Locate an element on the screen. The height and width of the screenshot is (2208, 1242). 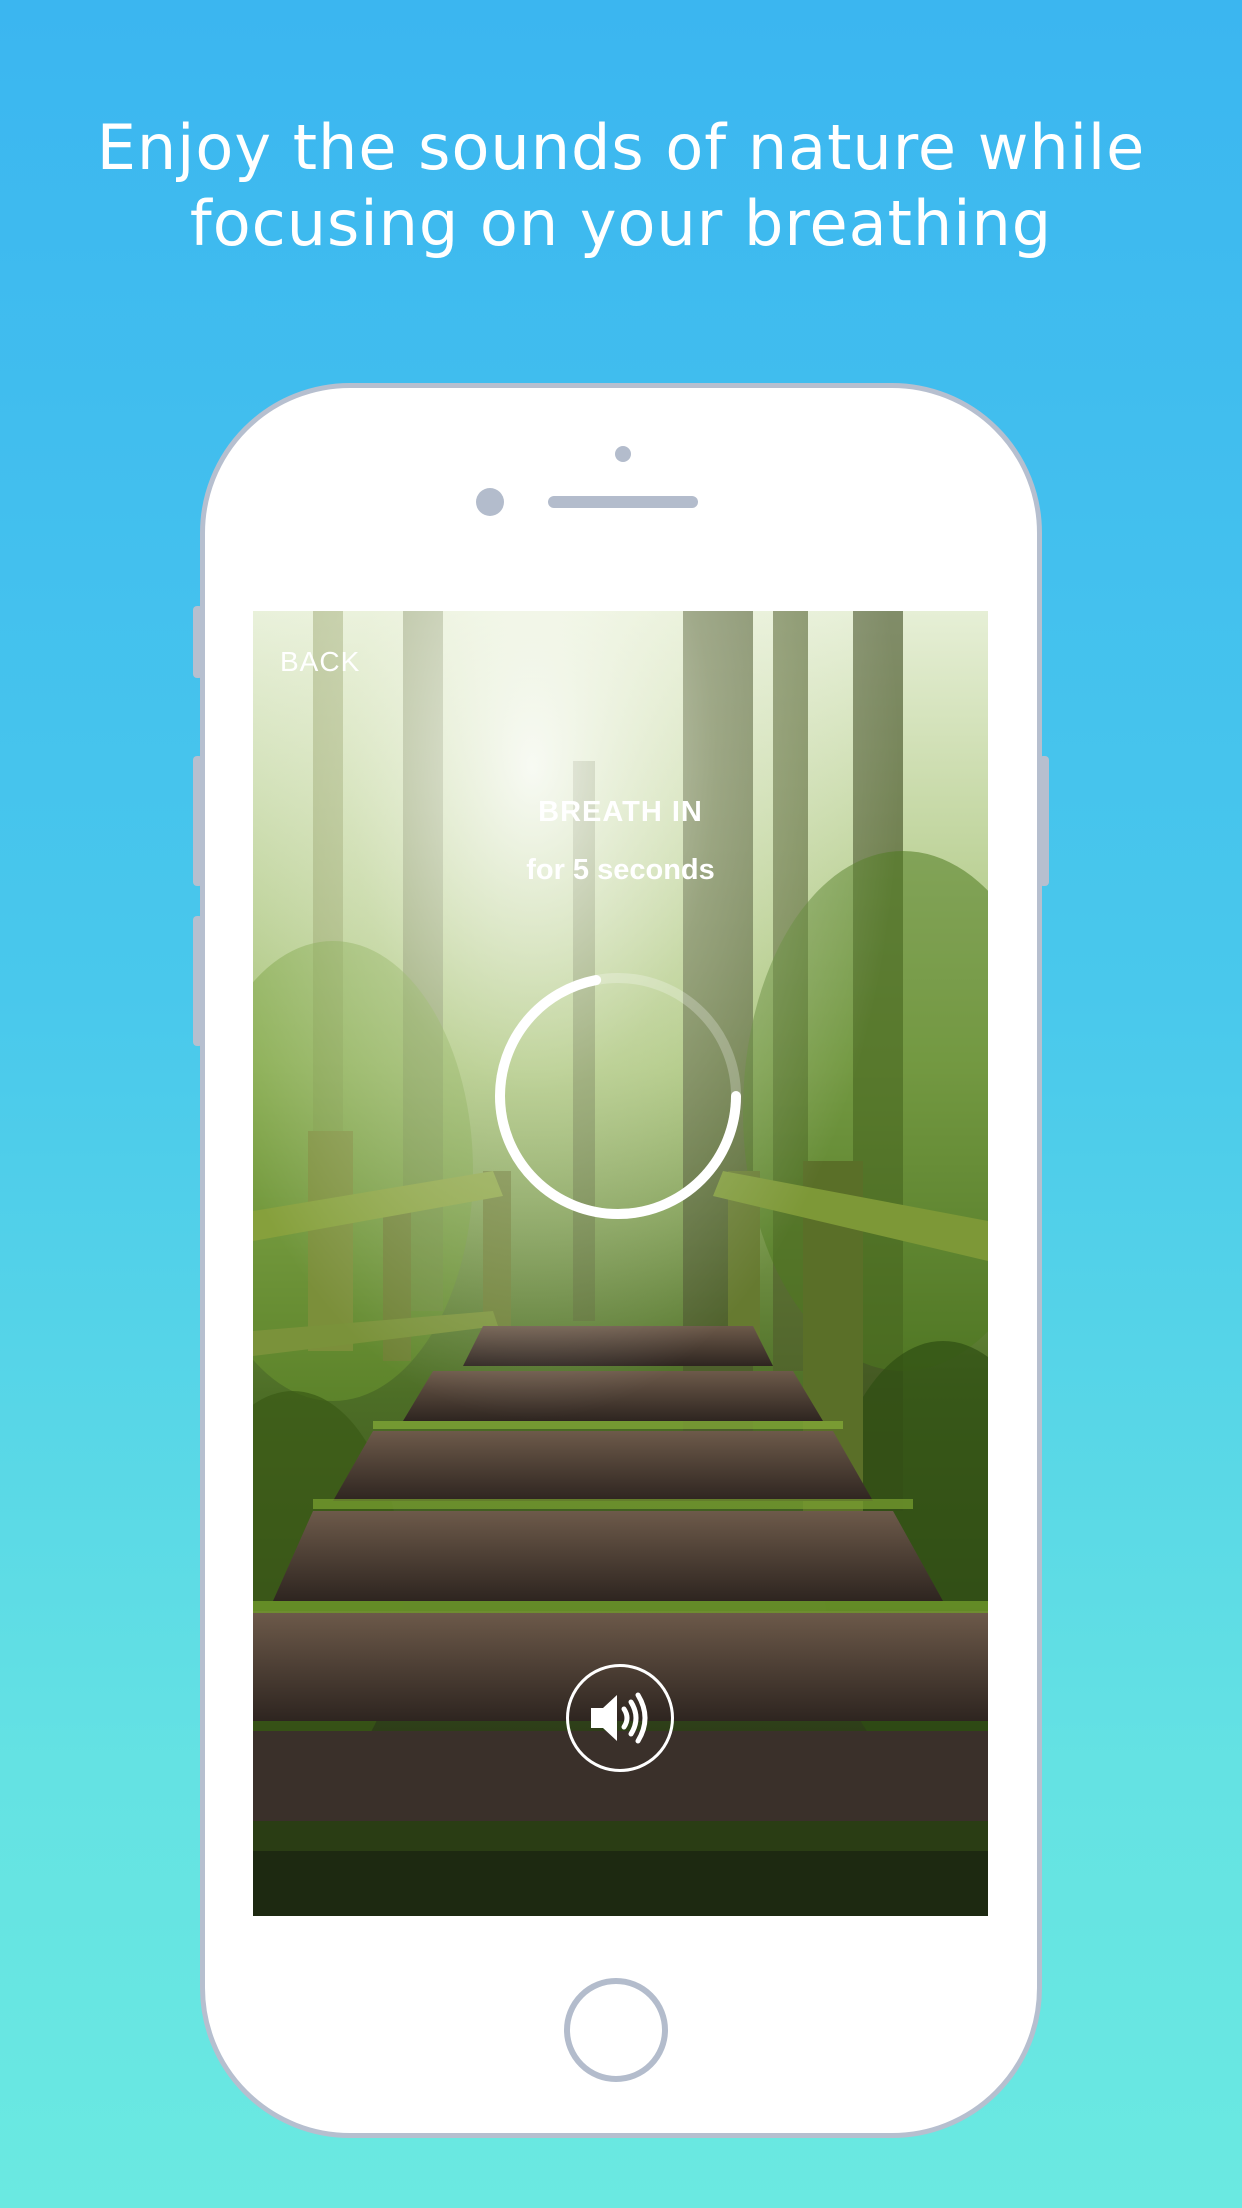
phone-home-button is located at coordinates (616, 2030).